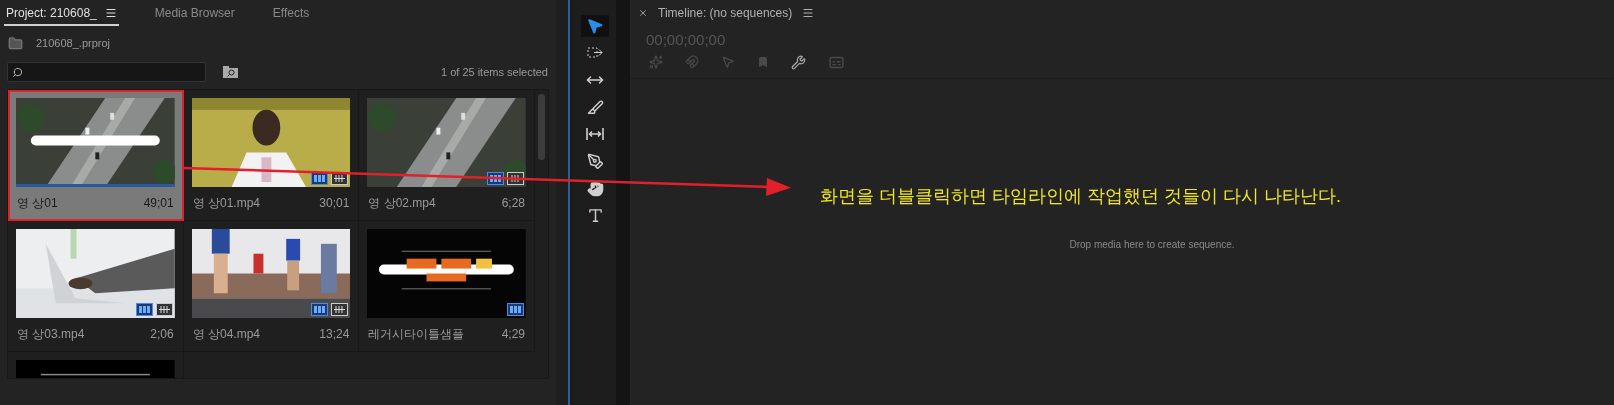 This screenshot has width=1614, height=405. I want to click on selection-status: 1 of 25 items selected, so click(495, 72).